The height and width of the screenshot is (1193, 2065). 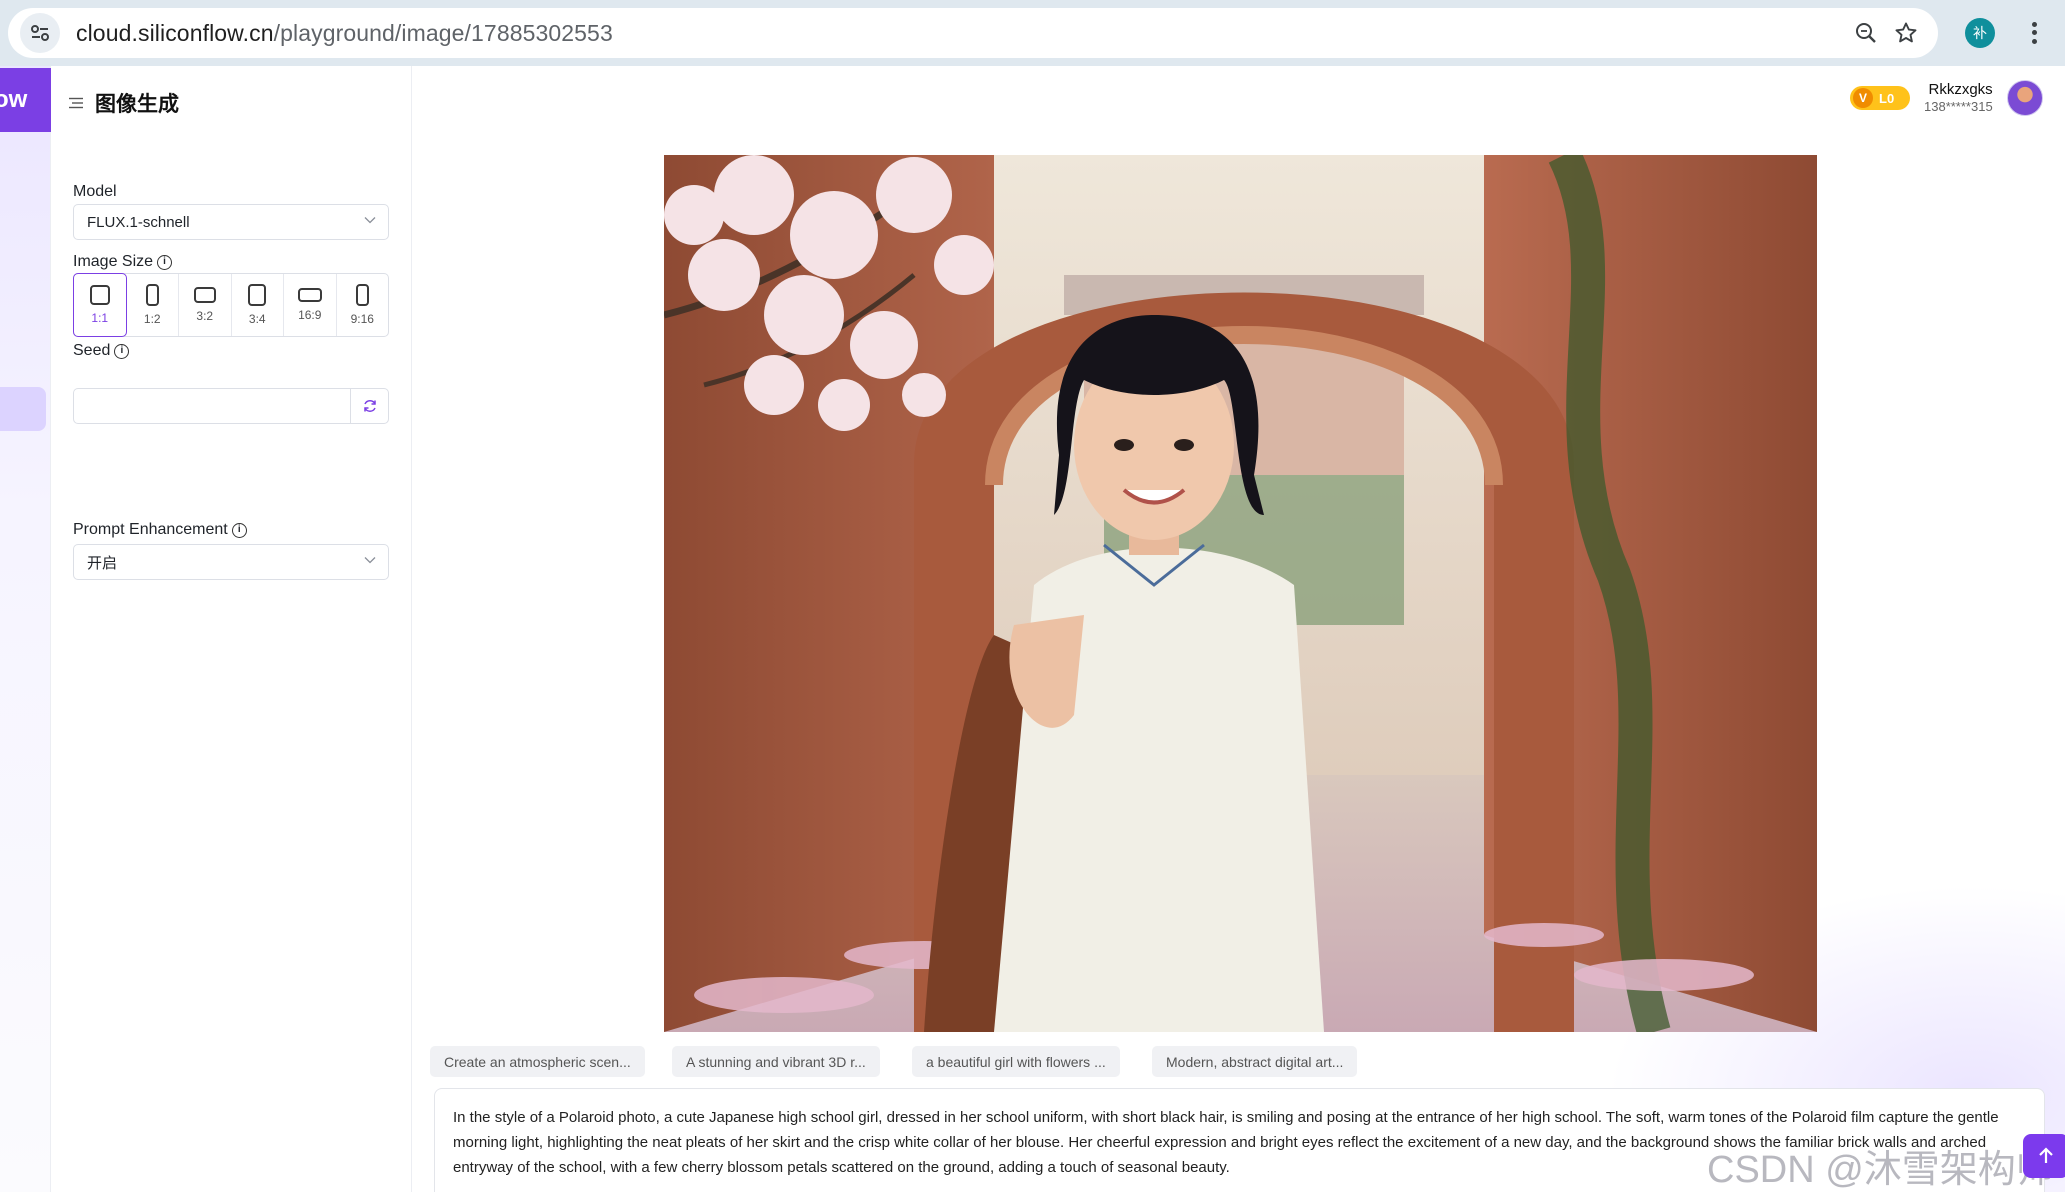 I want to click on url-host: cloud.siliconflow.cn, so click(x=175, y=32).